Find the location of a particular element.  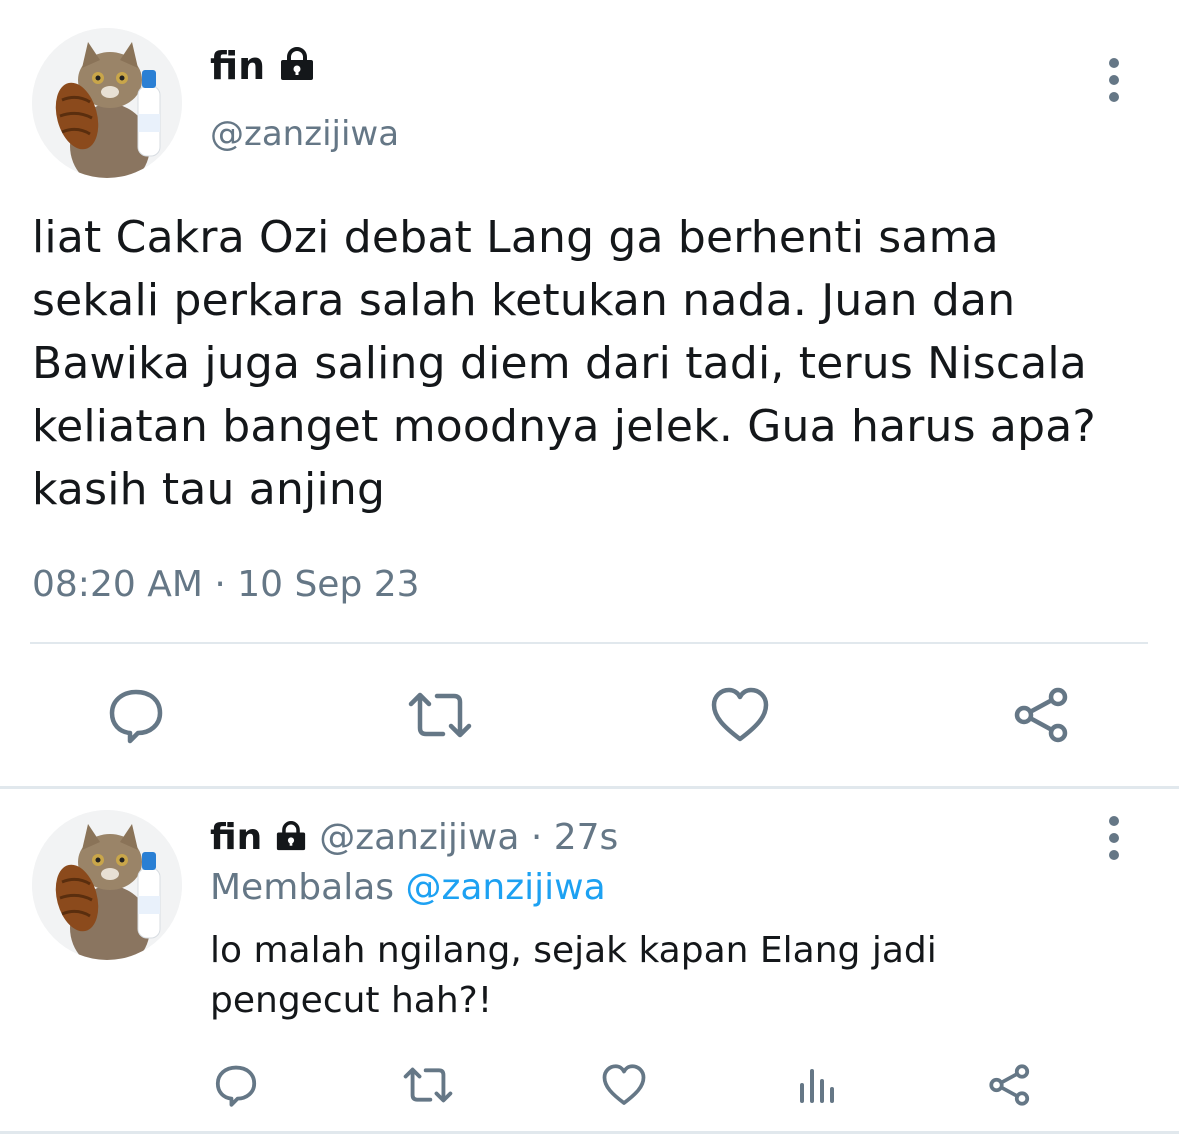

timestamp: 08:20 AM · 10 Sep 23 is located at coordinates (226, 585).